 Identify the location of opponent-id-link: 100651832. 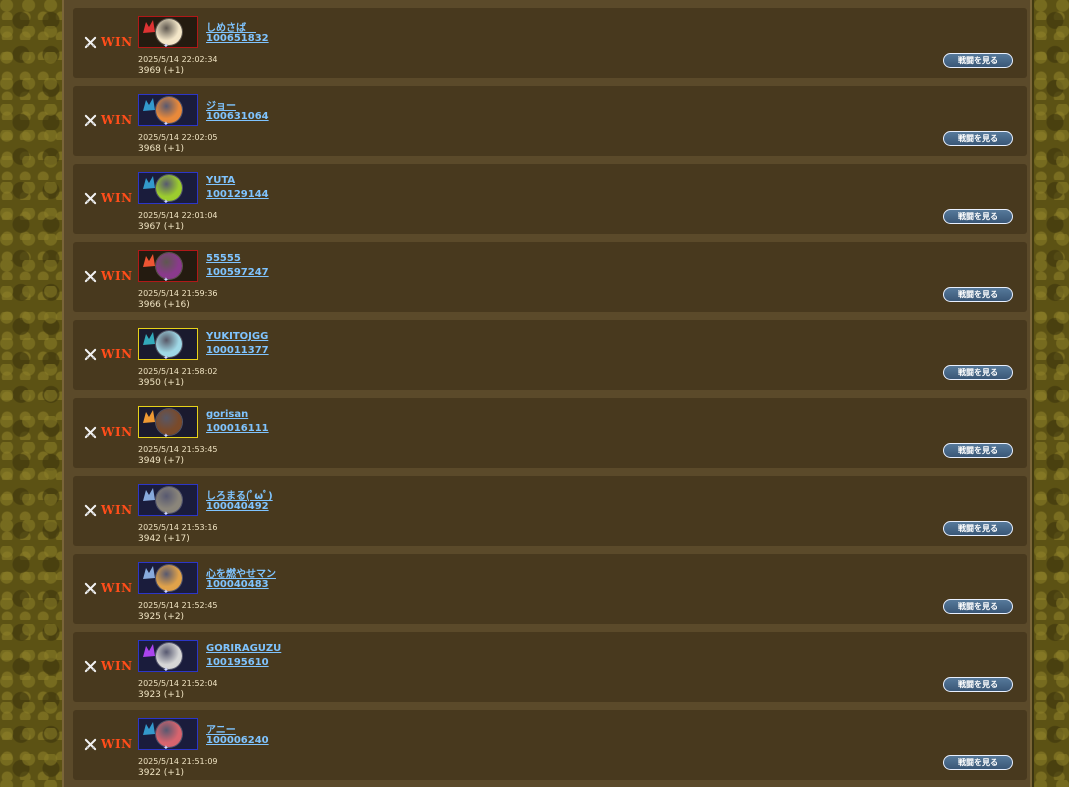
(237, 38).